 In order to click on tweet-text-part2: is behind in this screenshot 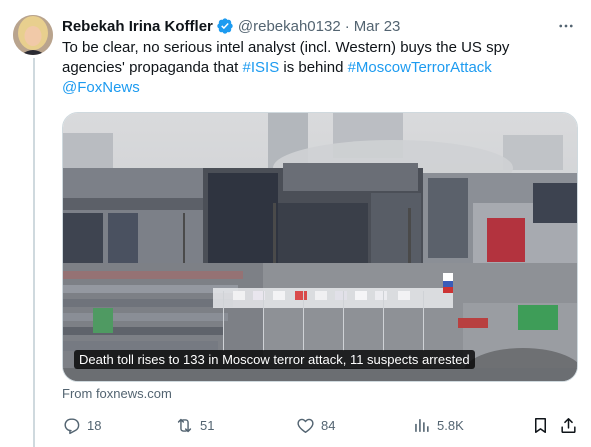, I will do `click(313, 67)`.